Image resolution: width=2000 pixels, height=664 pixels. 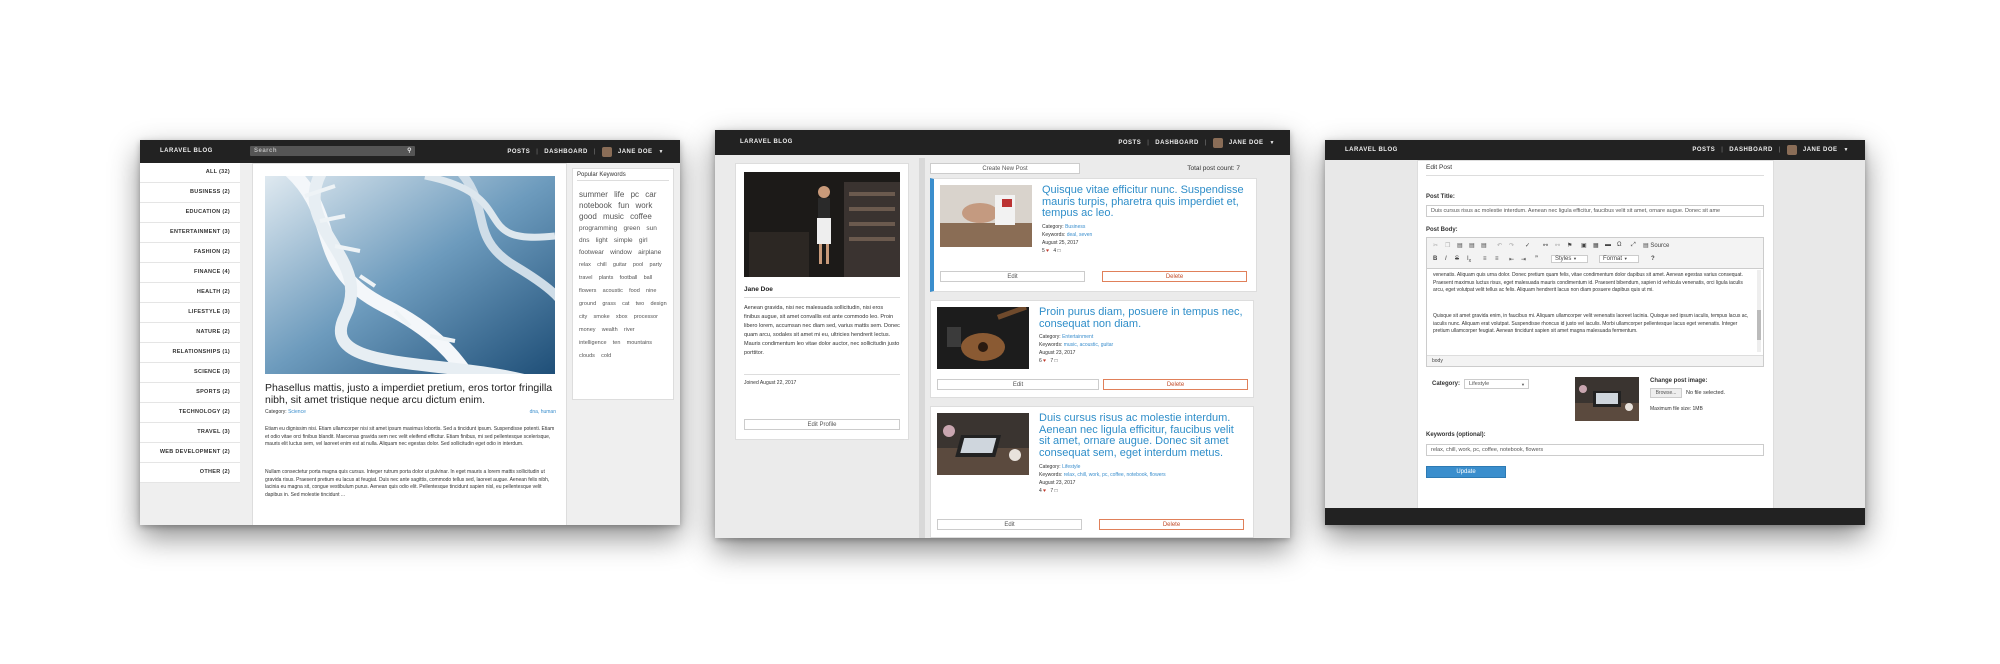 I want to click on keyword-link: music, so click(x=613, y=216).